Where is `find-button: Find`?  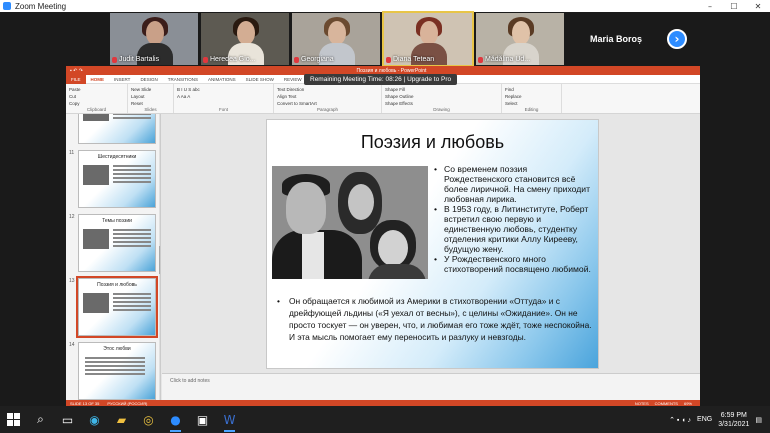 find-button: Find is located at coordinates (531, 89).